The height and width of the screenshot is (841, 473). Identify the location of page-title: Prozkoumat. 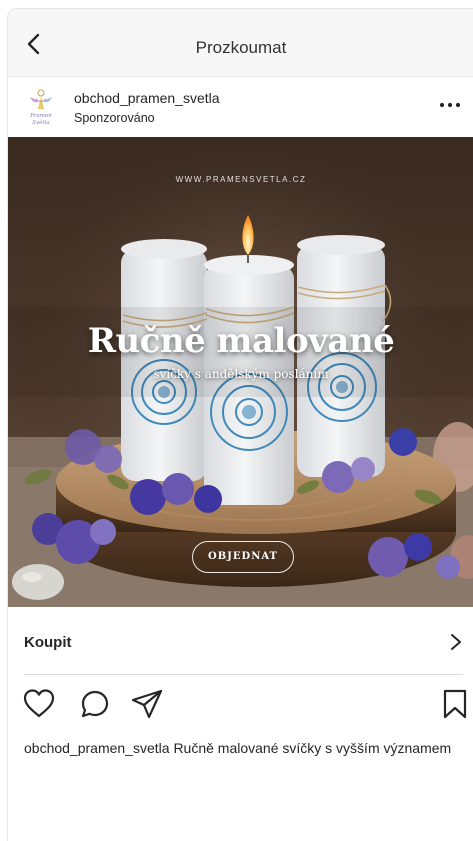
(241, 47).